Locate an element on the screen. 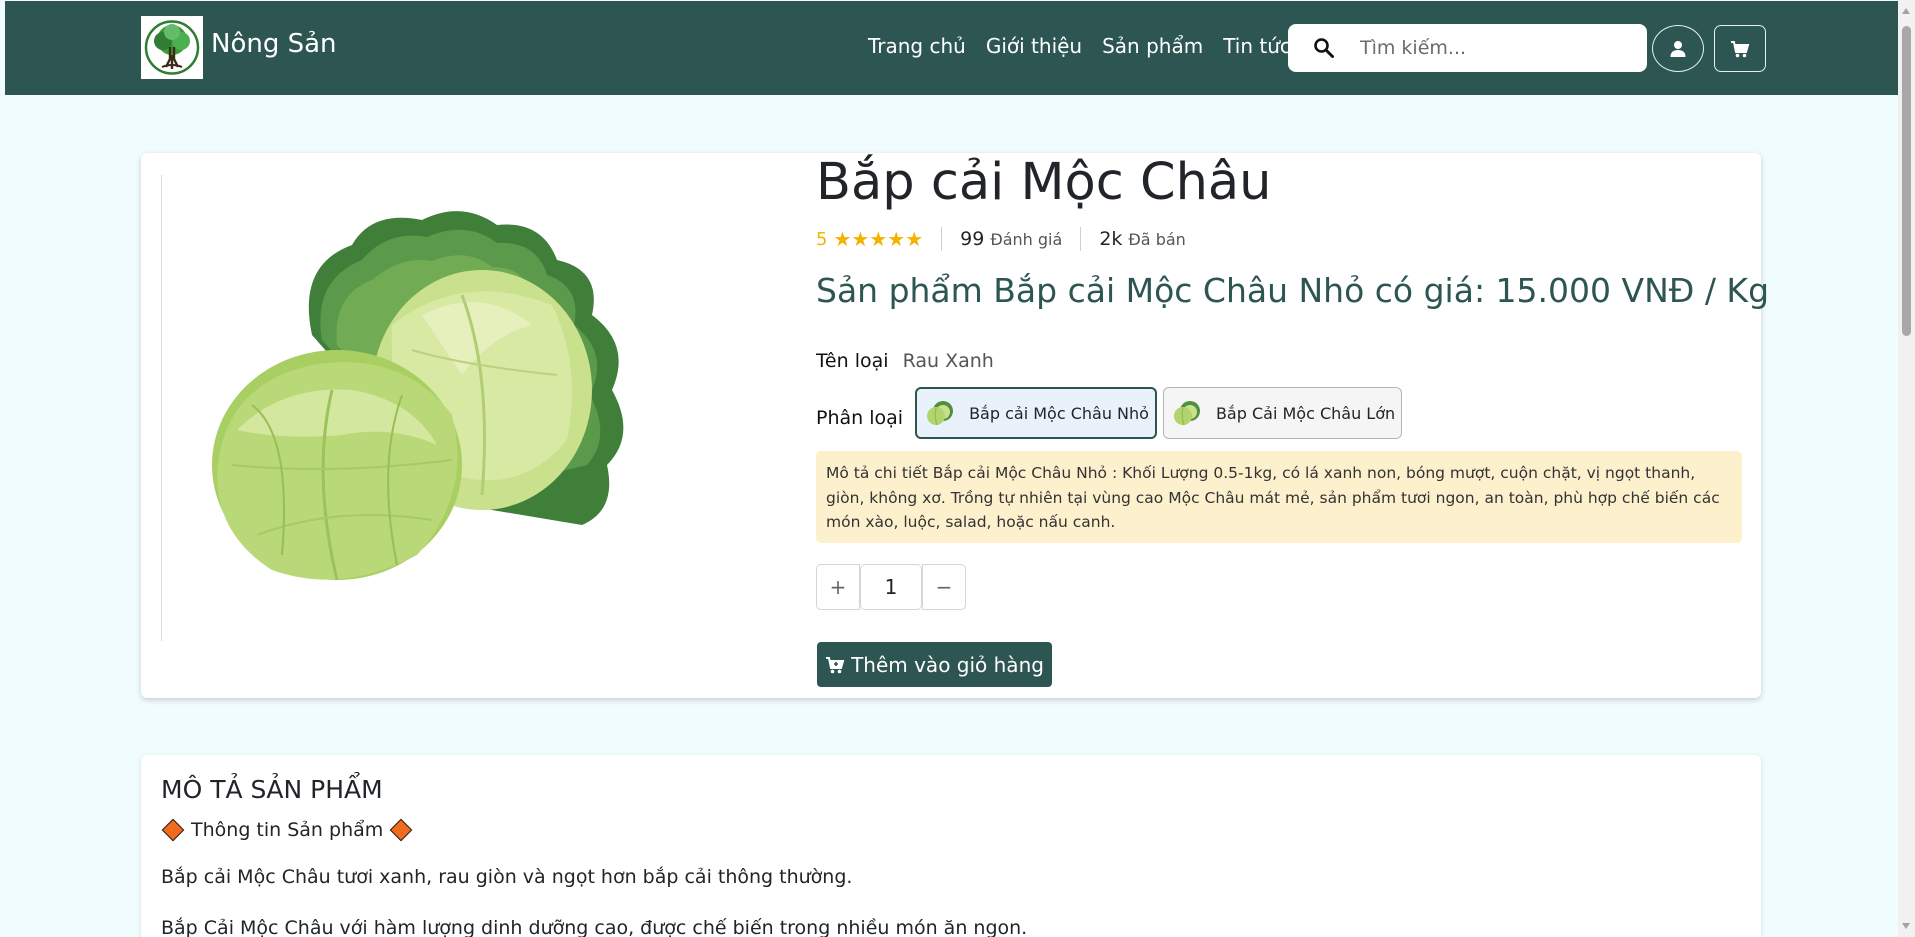 The image size is (1915, 937). search-input is located at coordinates (1495, 48).